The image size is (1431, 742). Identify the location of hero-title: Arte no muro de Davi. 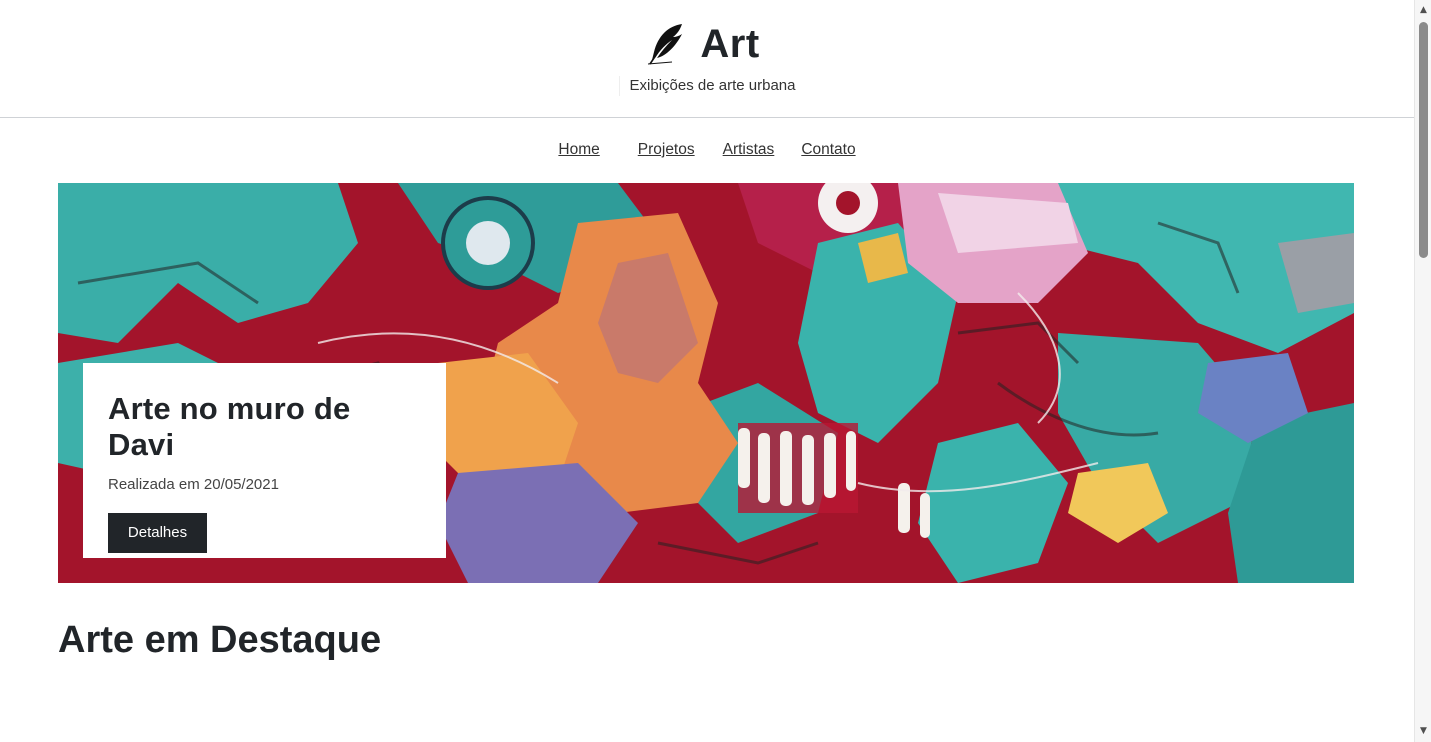
(229, 426).